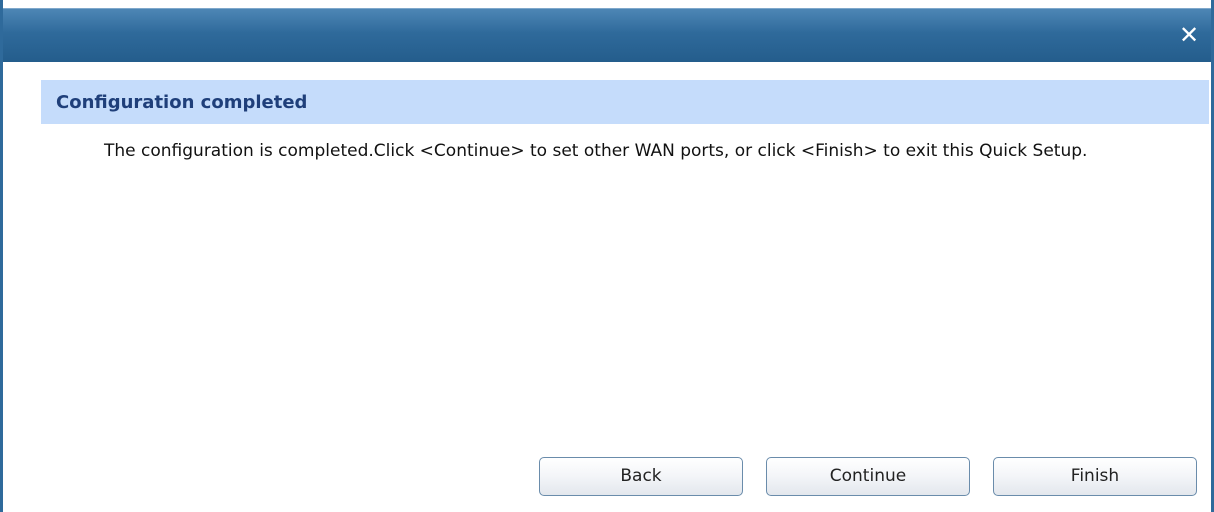  I want to click on continue-button: Continue, so click(868, 476).